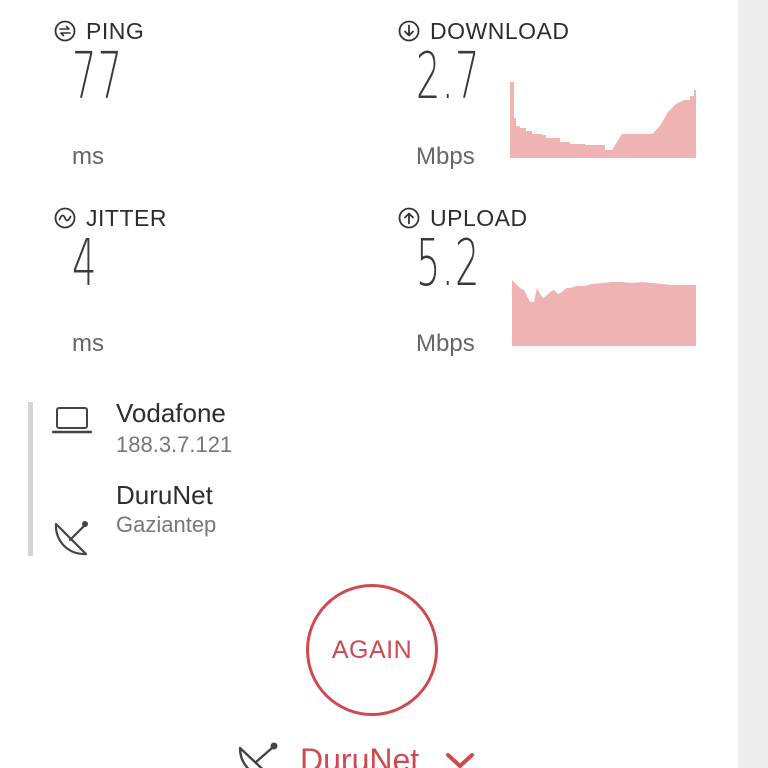 The image size is (768, 768). I want to click on again-button-label: AGAIN, so click(372, 649).